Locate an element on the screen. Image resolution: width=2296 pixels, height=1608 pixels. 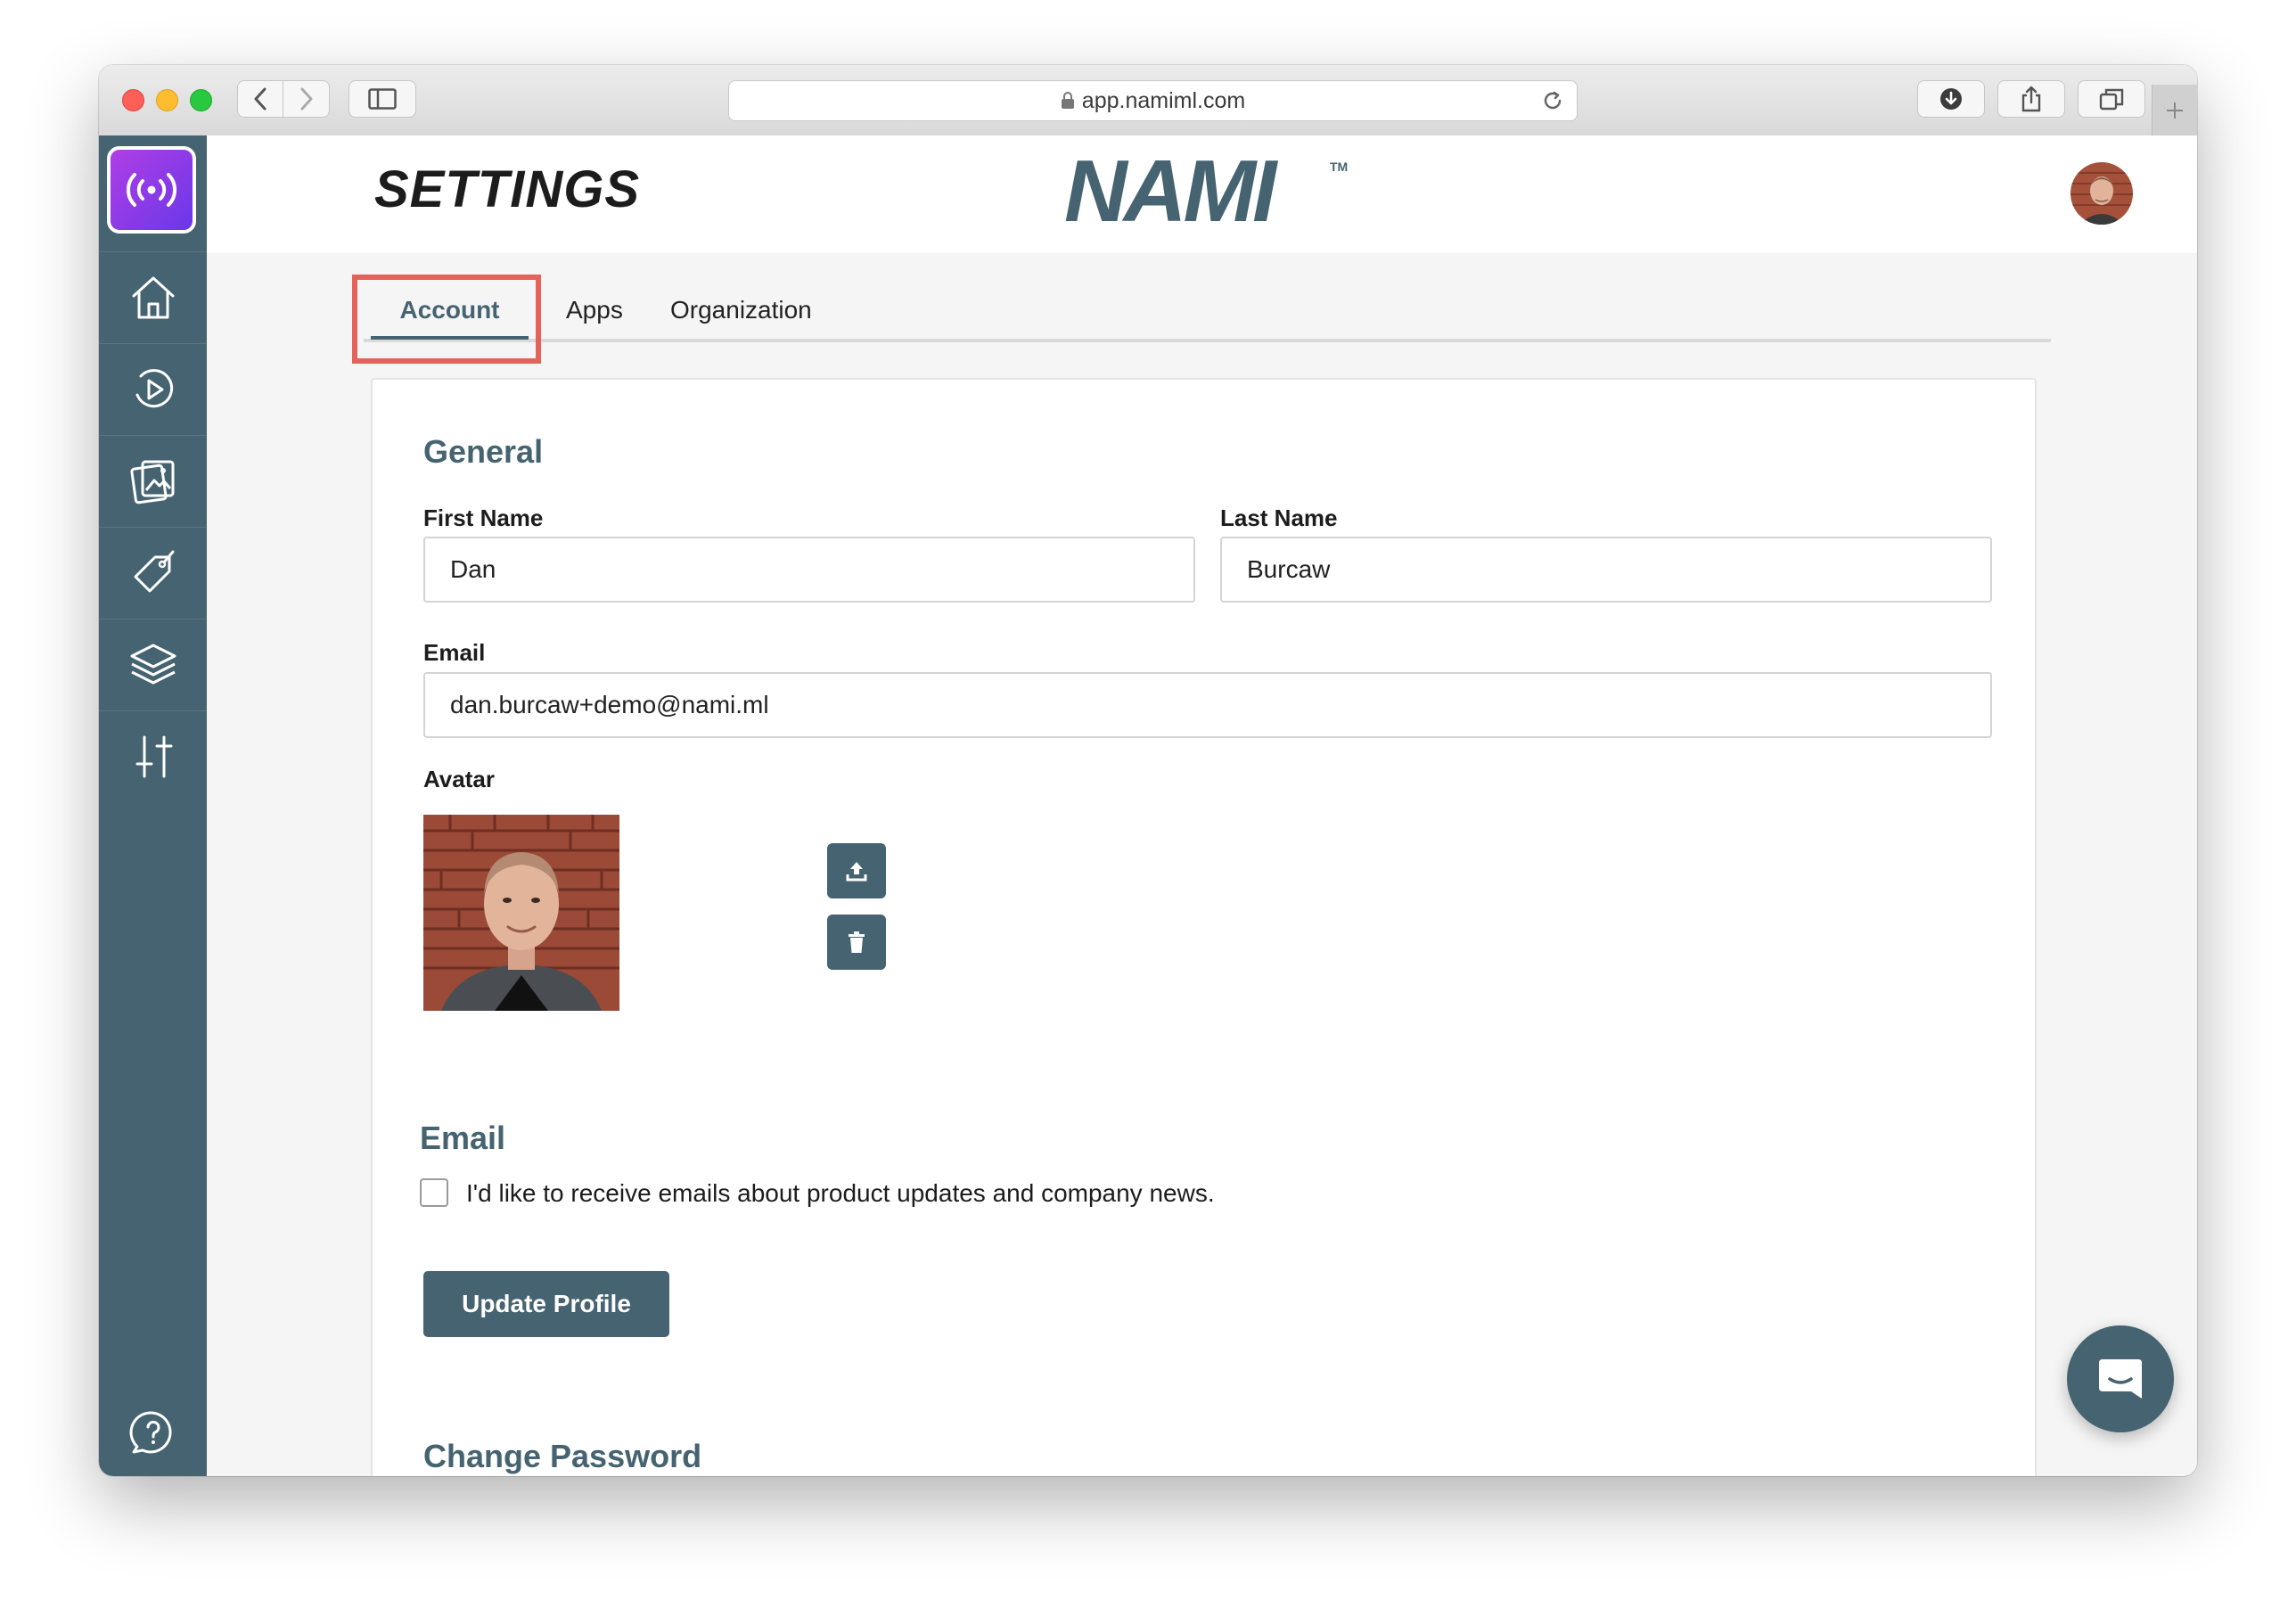
avatar-photo-large is located at coordinates (521, 913).